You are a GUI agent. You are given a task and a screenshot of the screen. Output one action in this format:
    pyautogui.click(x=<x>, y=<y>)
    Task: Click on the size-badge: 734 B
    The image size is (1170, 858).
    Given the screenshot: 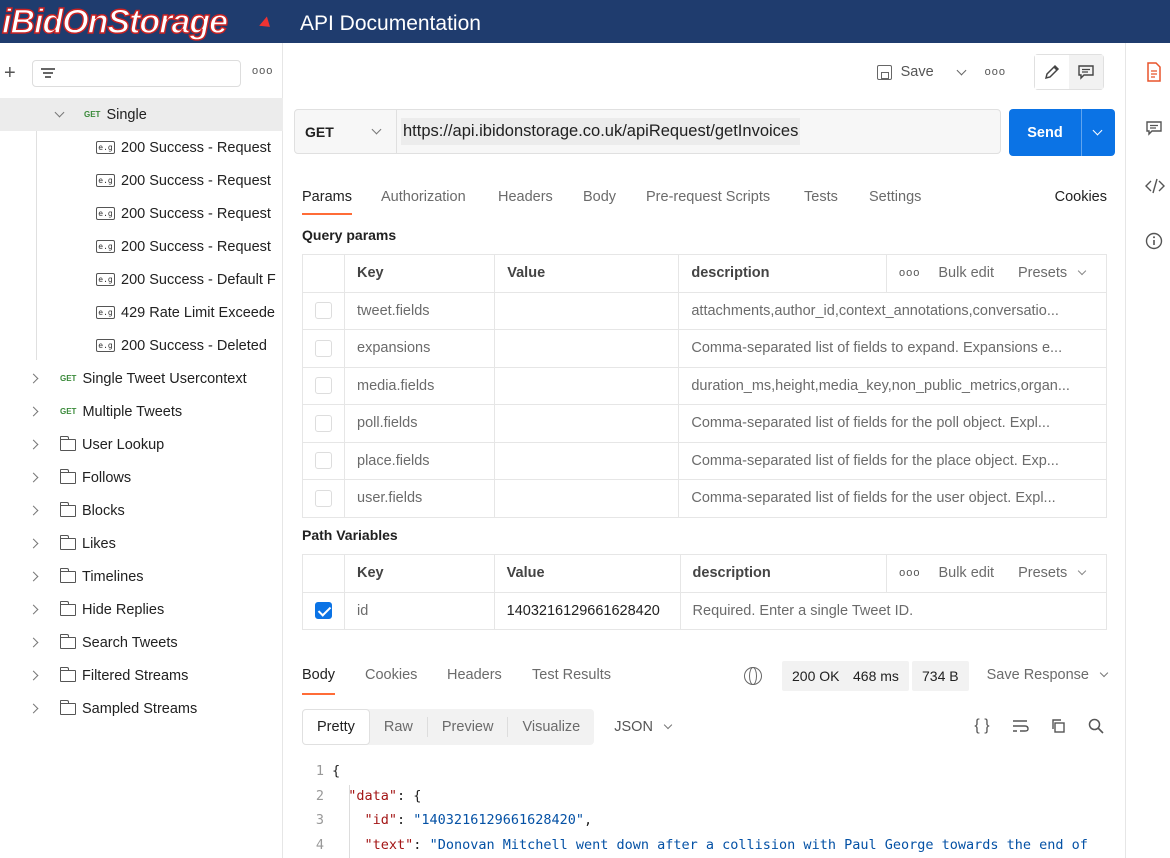 What is the action you would take?
    pyautogui.click(x=940, y=676)
    